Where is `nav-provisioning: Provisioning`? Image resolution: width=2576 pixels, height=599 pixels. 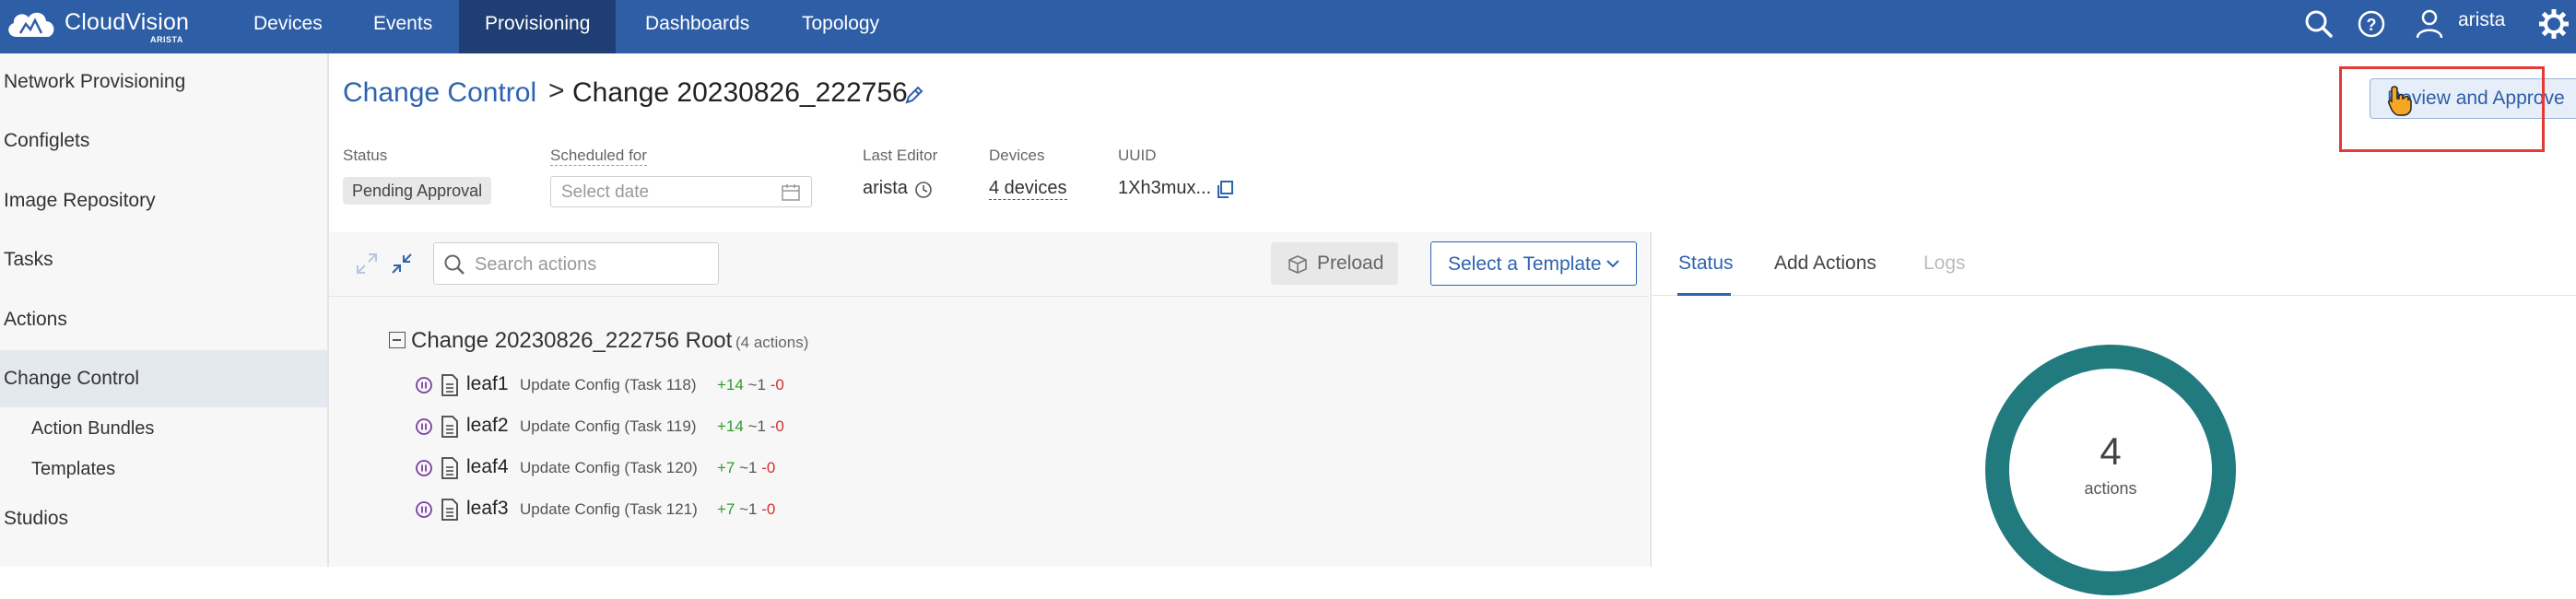
nav-provisioning: Provisioning is located at coordinates (538, 26).